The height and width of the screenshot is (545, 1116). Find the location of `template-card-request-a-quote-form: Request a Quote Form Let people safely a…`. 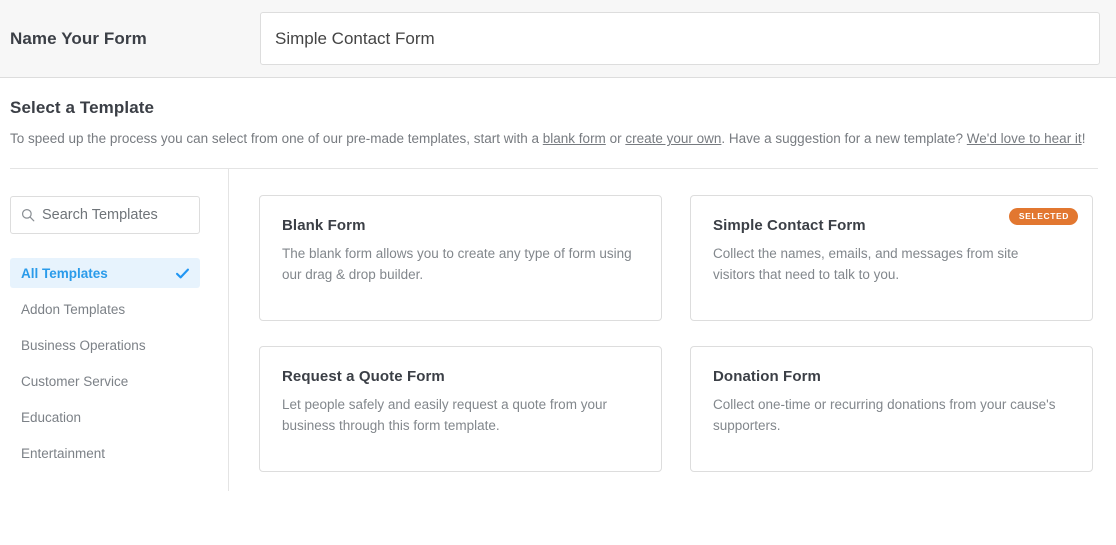

template-card-request-a-quote-form: Request a Quote Form Let people safely a… is located at coordinates (460, 409).